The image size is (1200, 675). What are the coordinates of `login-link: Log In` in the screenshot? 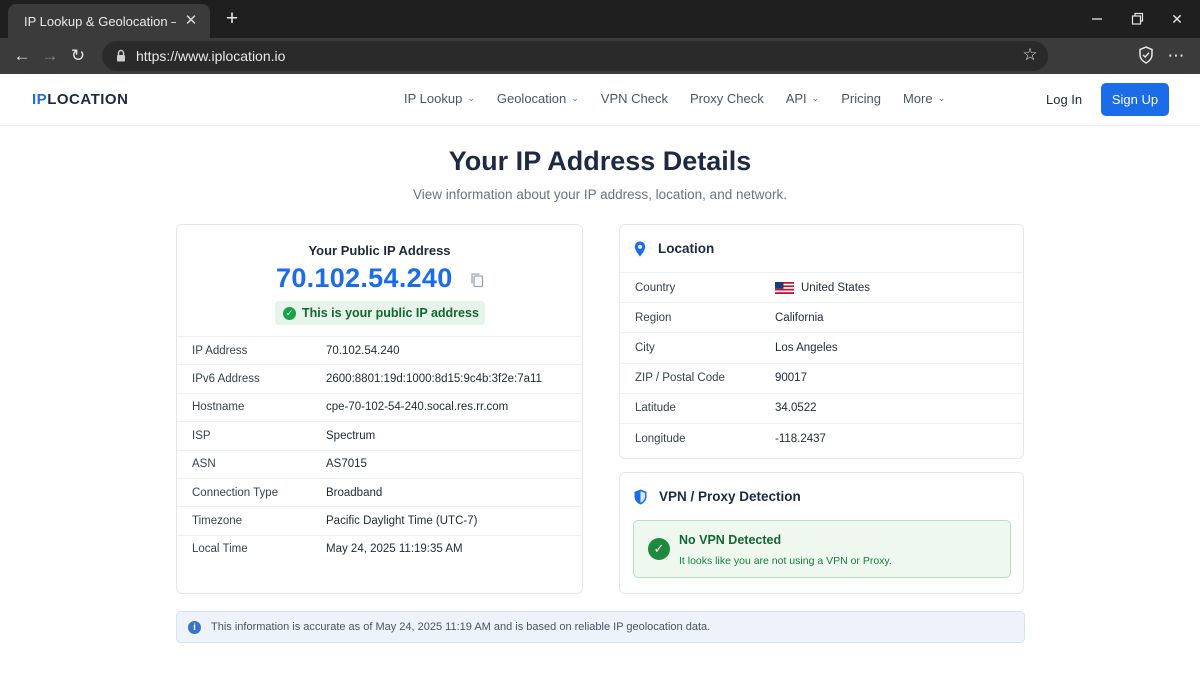 It's located at (1064, 99).